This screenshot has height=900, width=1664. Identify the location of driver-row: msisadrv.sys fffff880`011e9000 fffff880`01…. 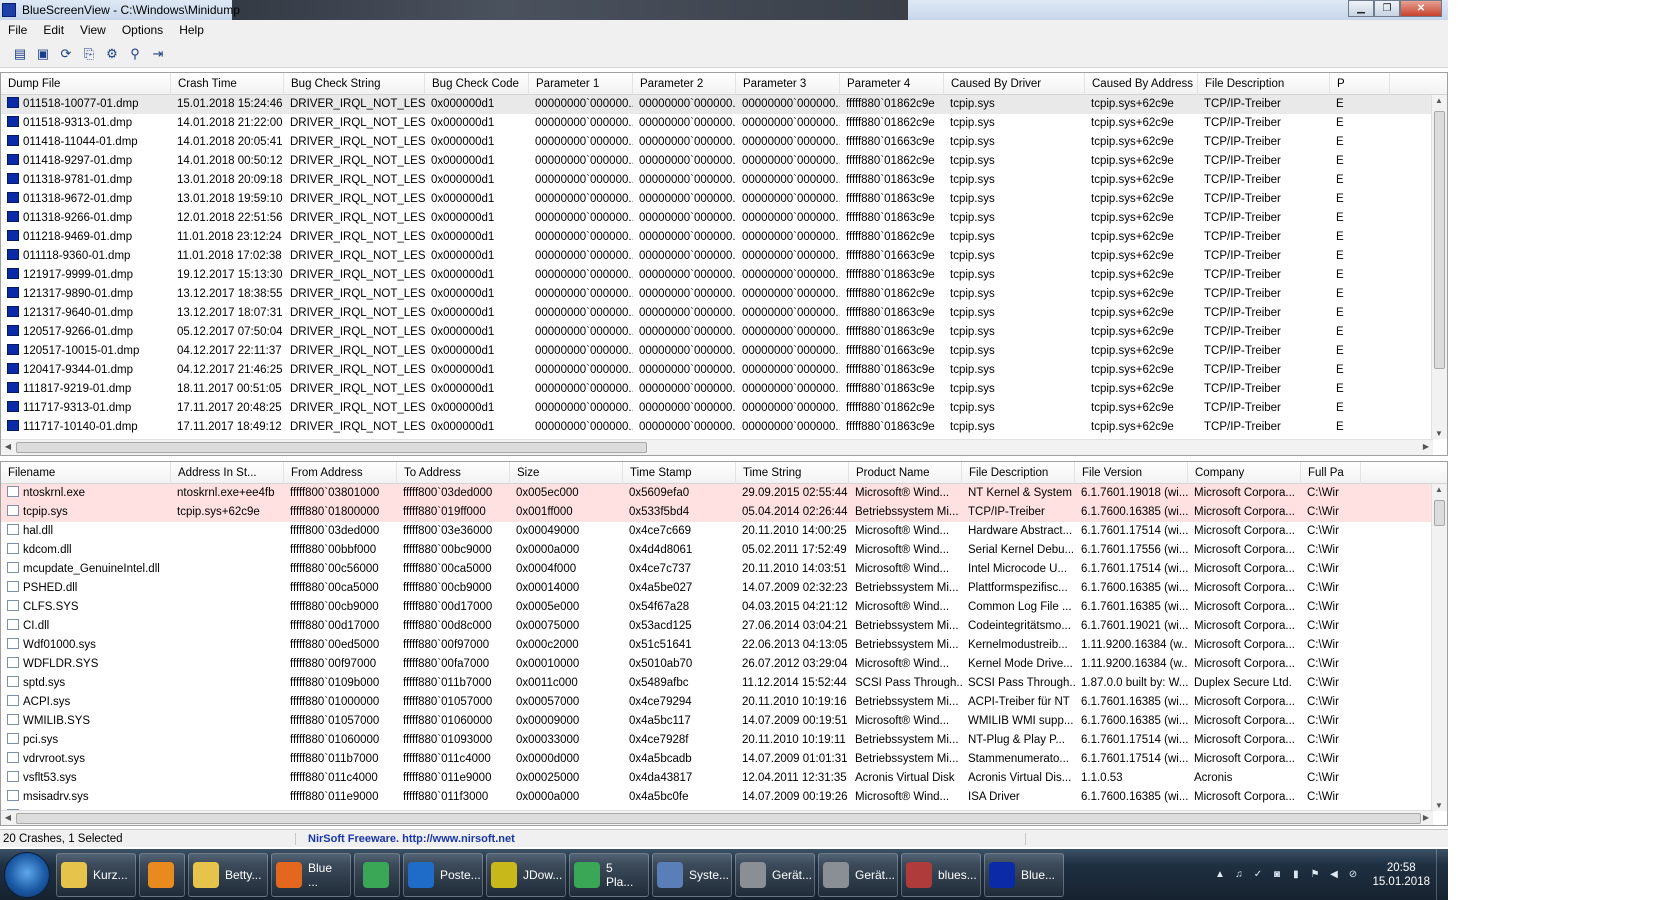
(717, 797).